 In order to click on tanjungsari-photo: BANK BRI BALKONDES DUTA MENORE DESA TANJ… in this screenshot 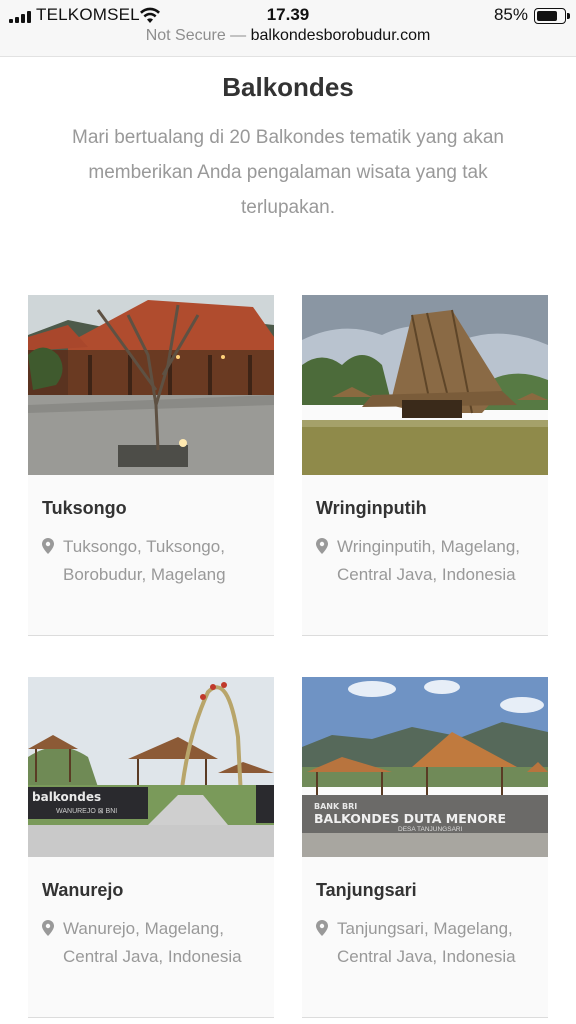, I will do `click(425, 767)`.